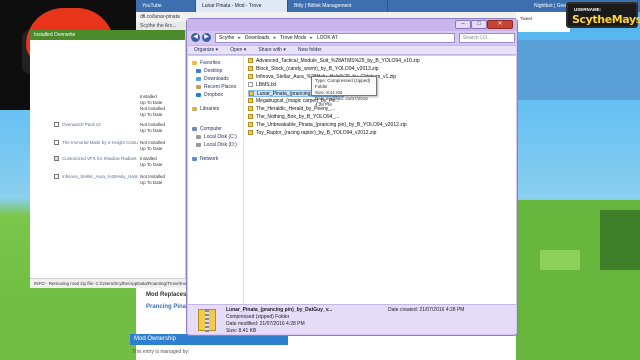 This screenshot has width=640, height=360. What do you see at coordinates (216, 137) in the screenshot?
I see `nav-local-c: Local Disk (C:)` at bounding box center [216, 137].